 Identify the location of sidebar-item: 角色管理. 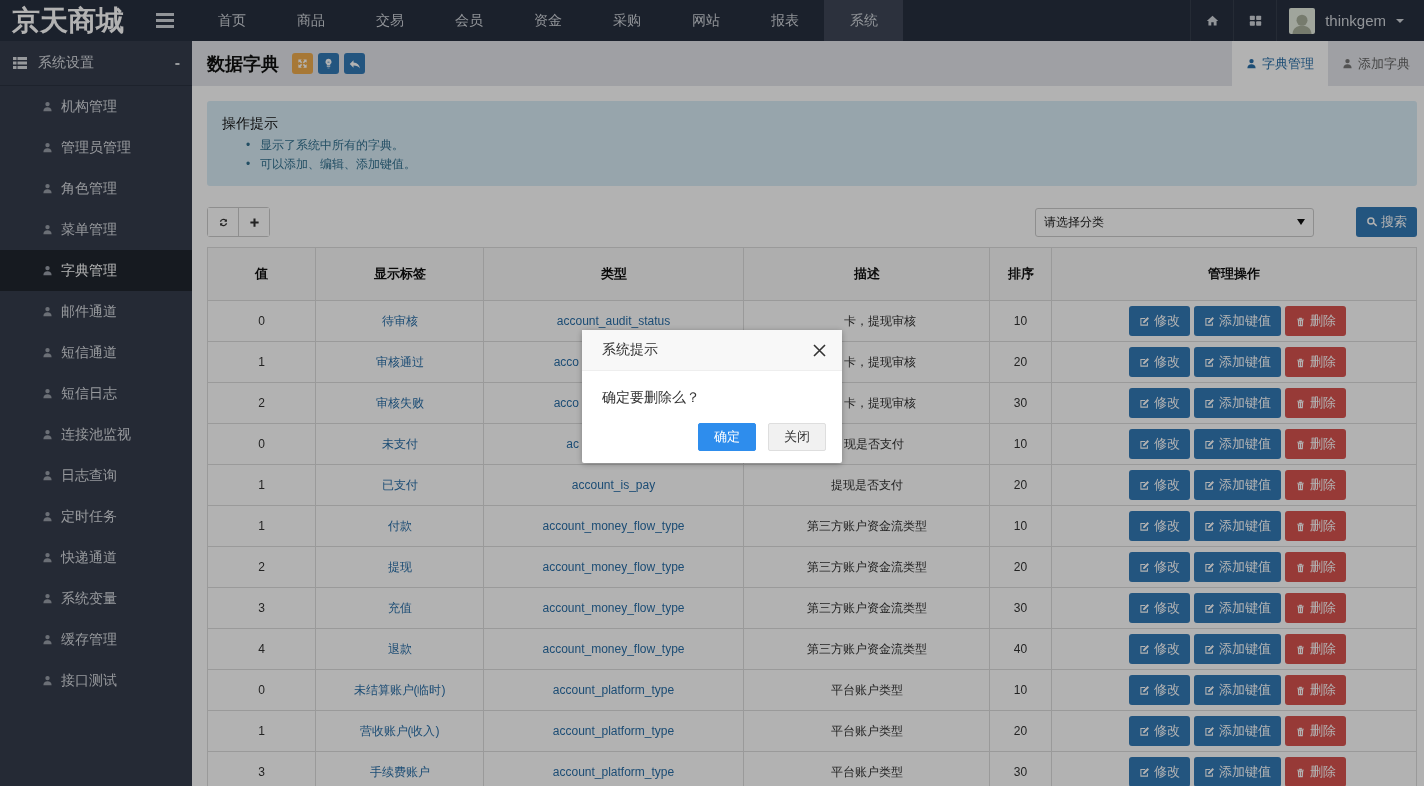
(96, 188).